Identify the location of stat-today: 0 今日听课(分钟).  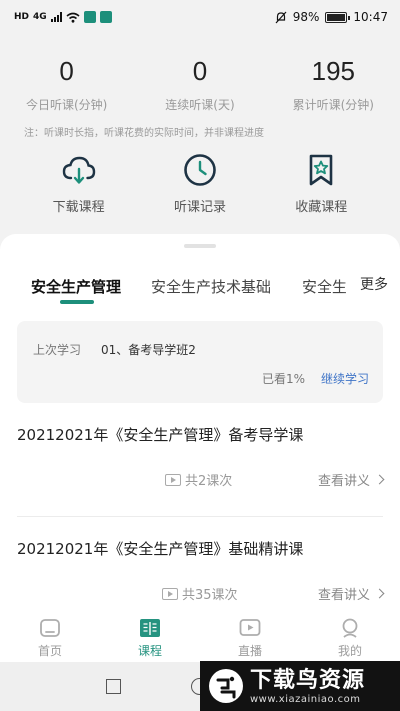
(66, 80).